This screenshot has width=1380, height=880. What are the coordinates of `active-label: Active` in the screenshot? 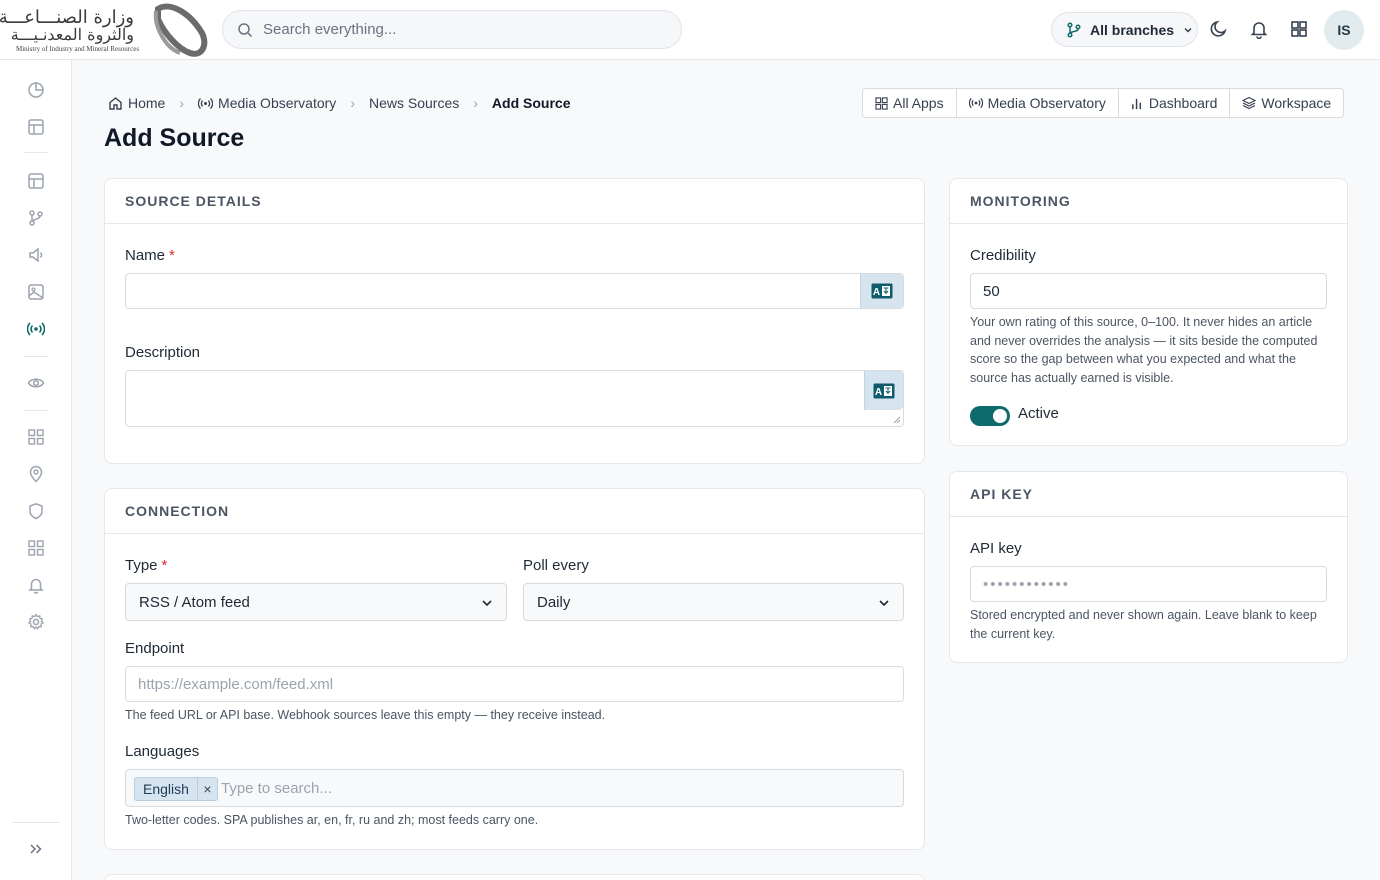 It's located at (1038, 413).